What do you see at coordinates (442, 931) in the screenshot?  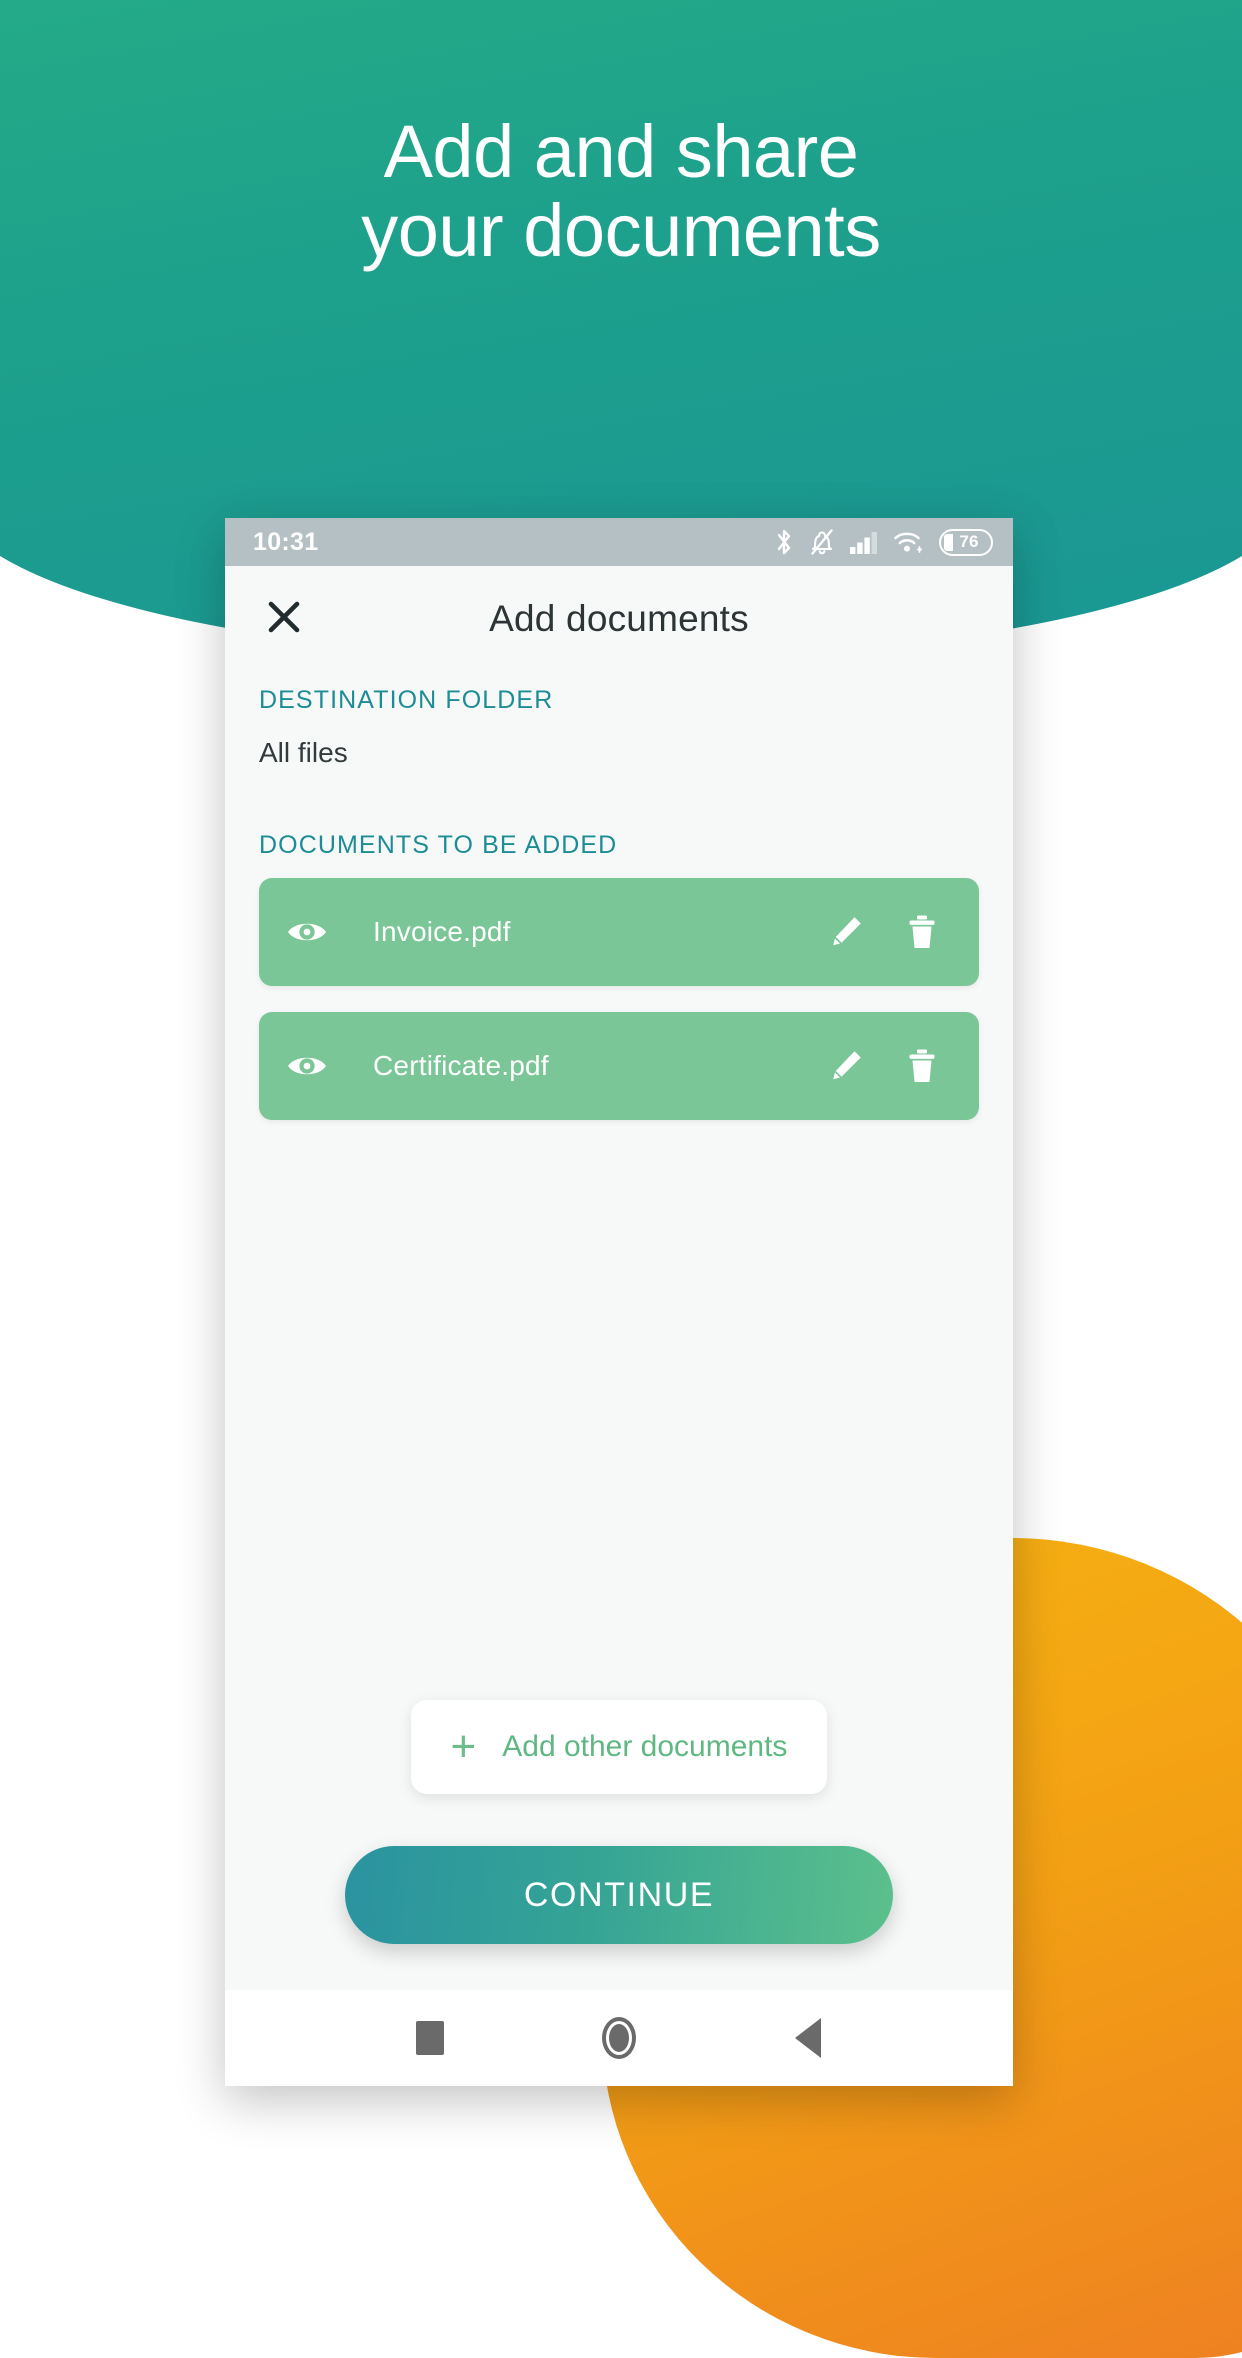 I see `document-name: Invoice.pdf` at bounding box center [442, 931].